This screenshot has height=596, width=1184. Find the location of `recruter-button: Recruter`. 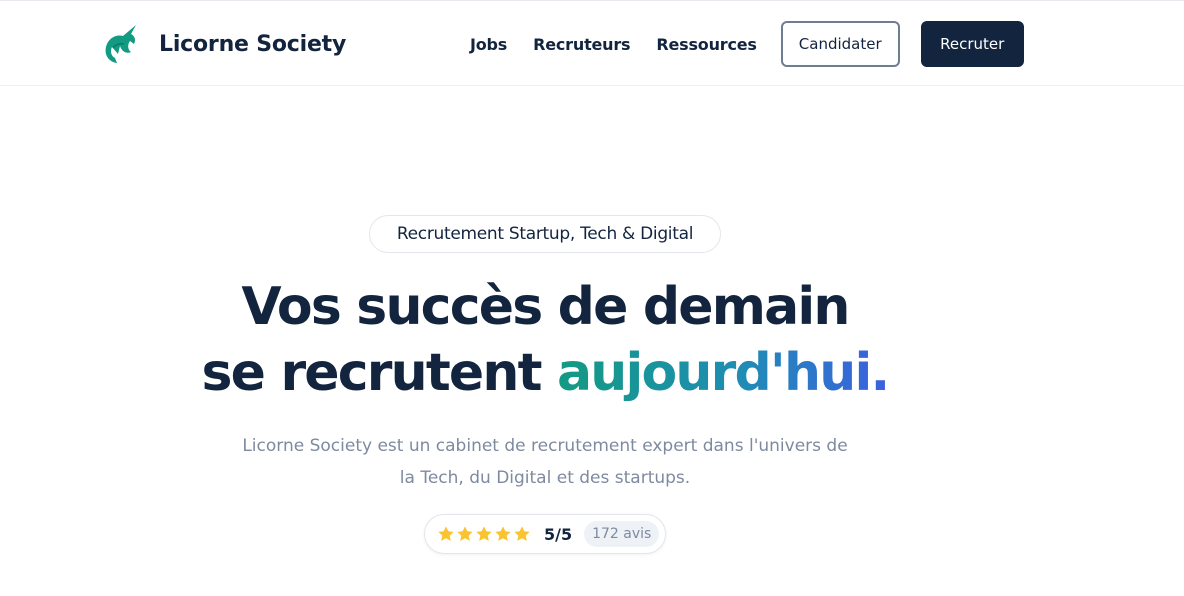

recruter-button: Recruter is located at coordinates (972, 44).